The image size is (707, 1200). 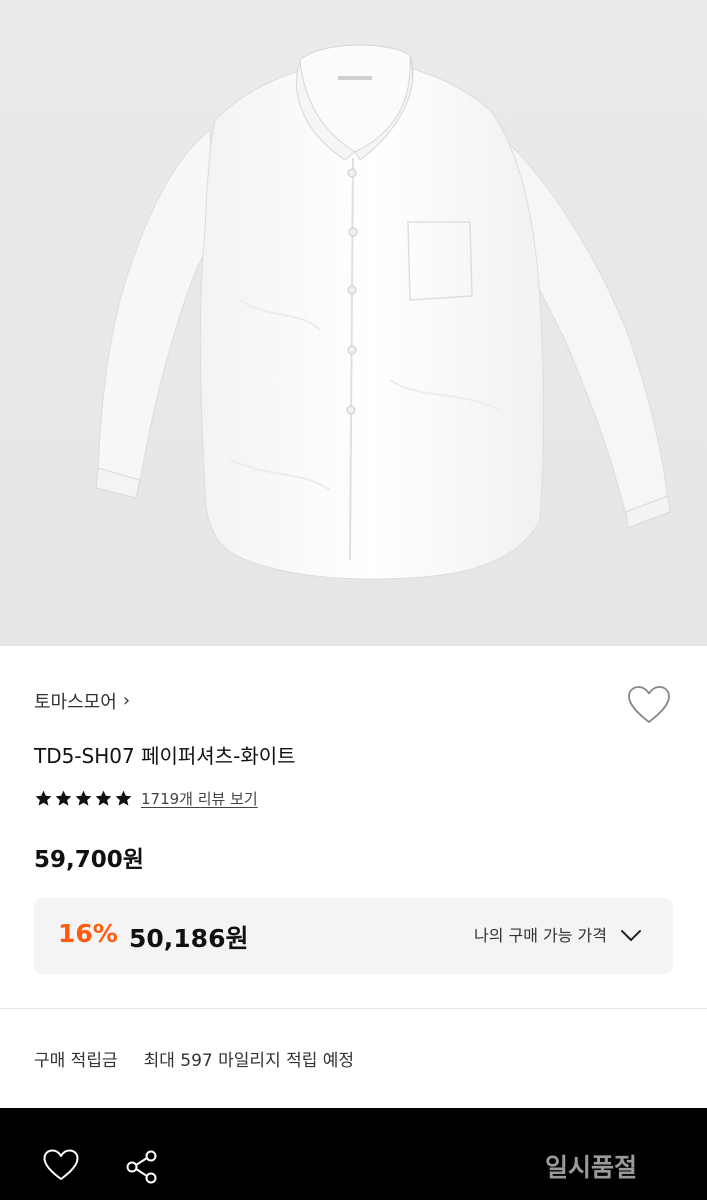 I want to click on mileage-row: 구매 적립금 최대 597 마일리지 적립 예정, so click(x=194, y=1058).